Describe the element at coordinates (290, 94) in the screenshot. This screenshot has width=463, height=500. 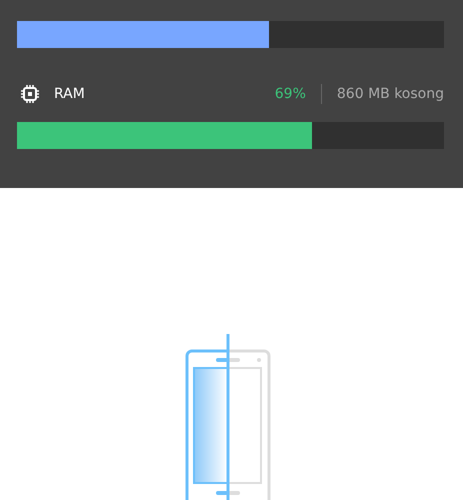
I see `ram-percent: 69%` at that location.